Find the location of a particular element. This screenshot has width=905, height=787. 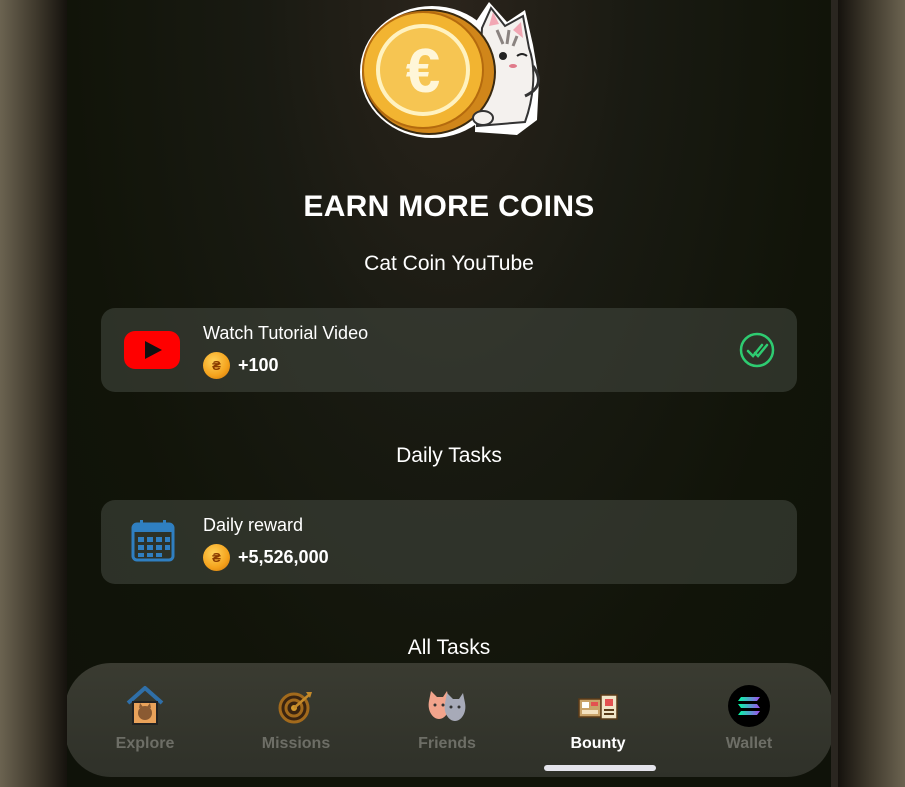

bottom-nav: Explore Missions Friends Bounty Wallet is located at coordinates (449, 720).